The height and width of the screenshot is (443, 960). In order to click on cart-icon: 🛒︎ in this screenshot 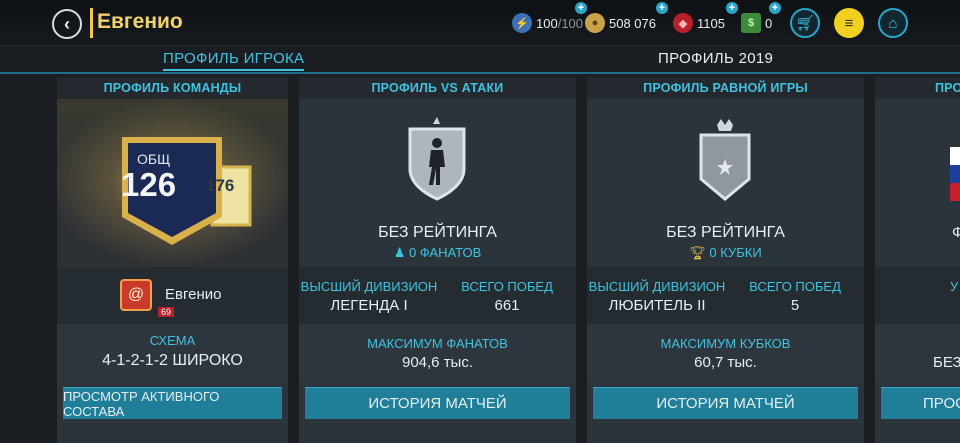, I will do `click(805, 23)`.